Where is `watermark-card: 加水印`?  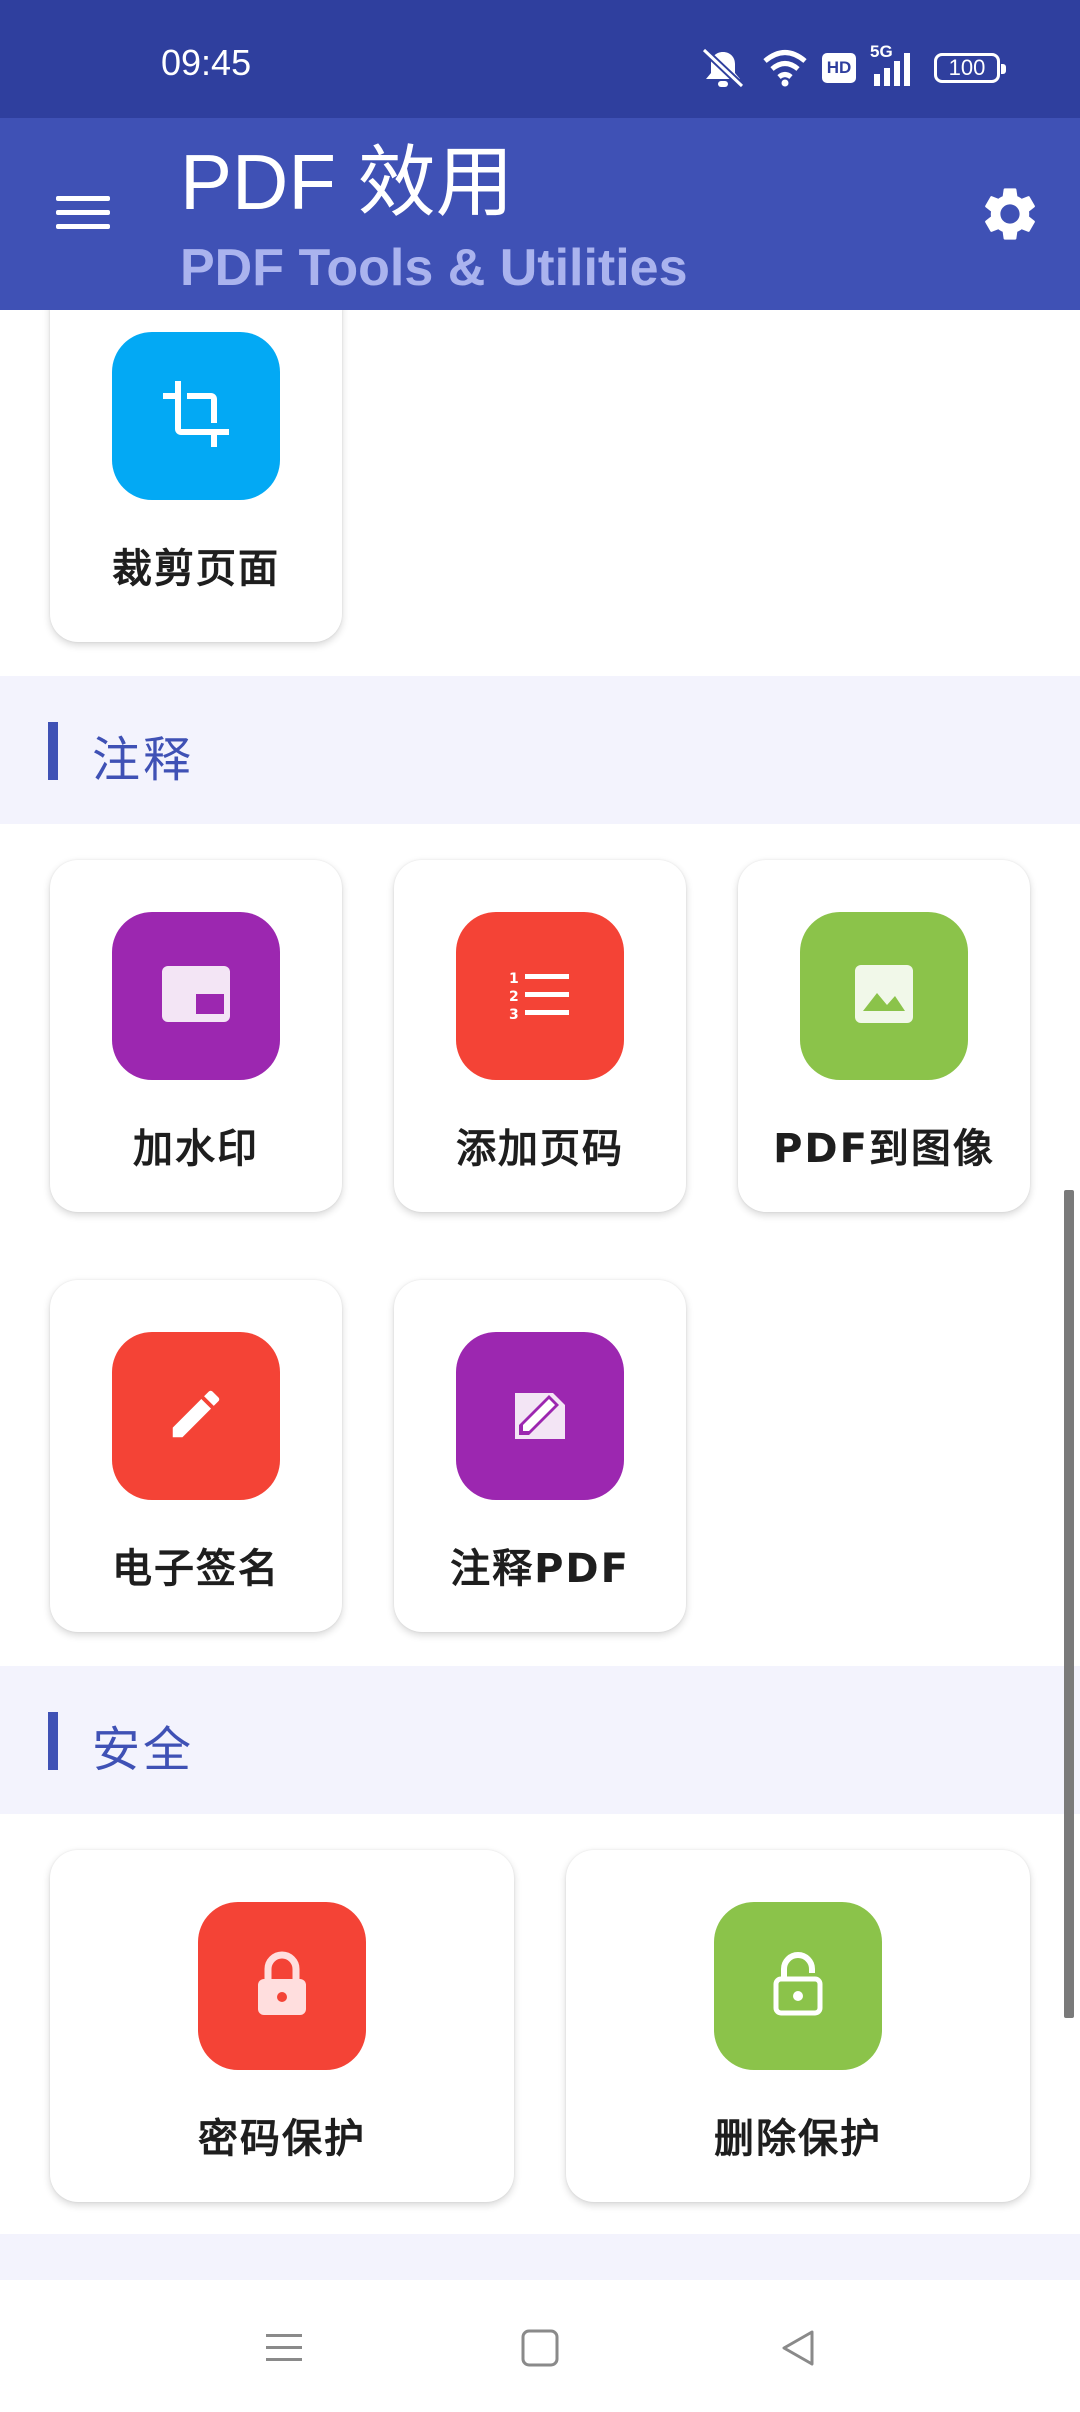
watermark-card: 加水印 is located at coordinates (196, 1036).